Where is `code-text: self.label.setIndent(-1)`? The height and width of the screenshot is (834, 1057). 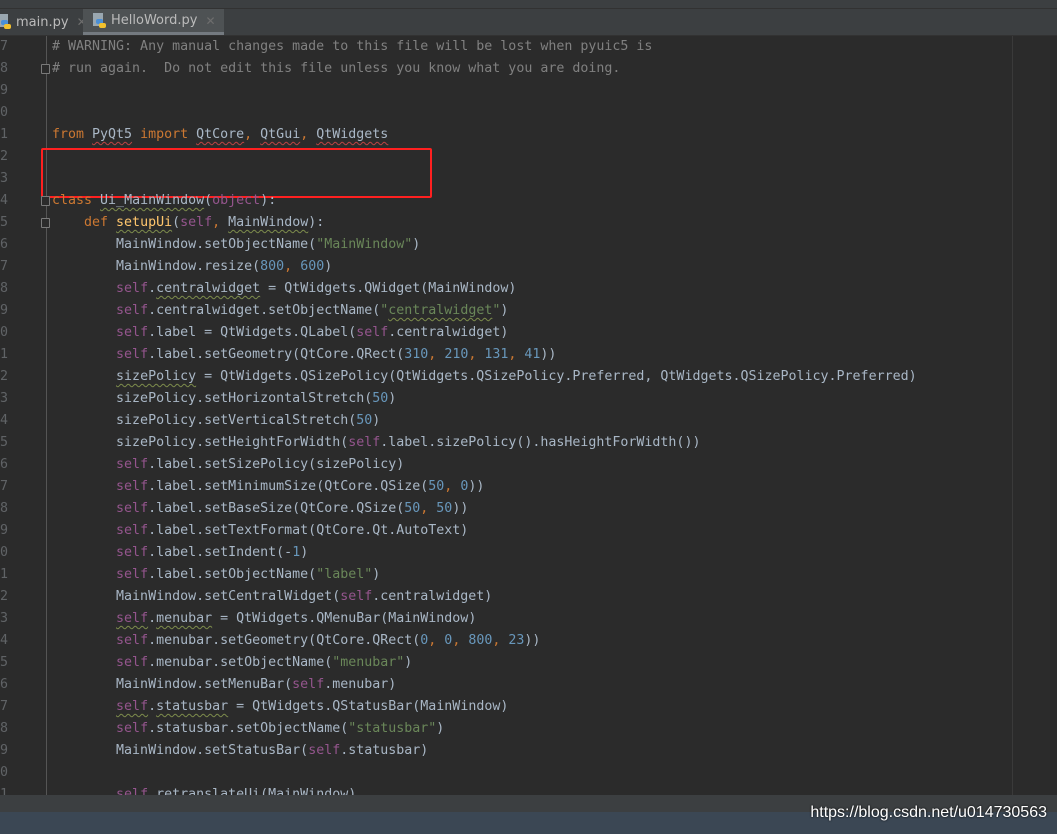 code-text: self.label.setIndent(-1) is located at coordinates (180, 553).